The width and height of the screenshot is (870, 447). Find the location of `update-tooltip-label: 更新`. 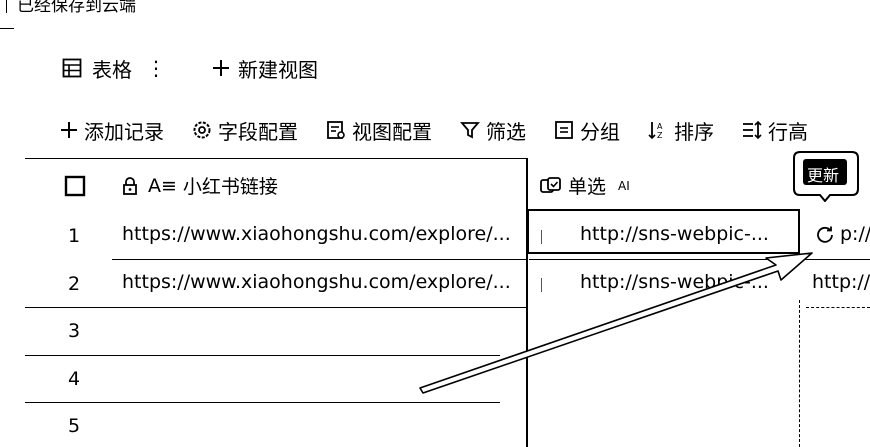

update-tooltip-label: 更新 is located at coordinates (823, 175).